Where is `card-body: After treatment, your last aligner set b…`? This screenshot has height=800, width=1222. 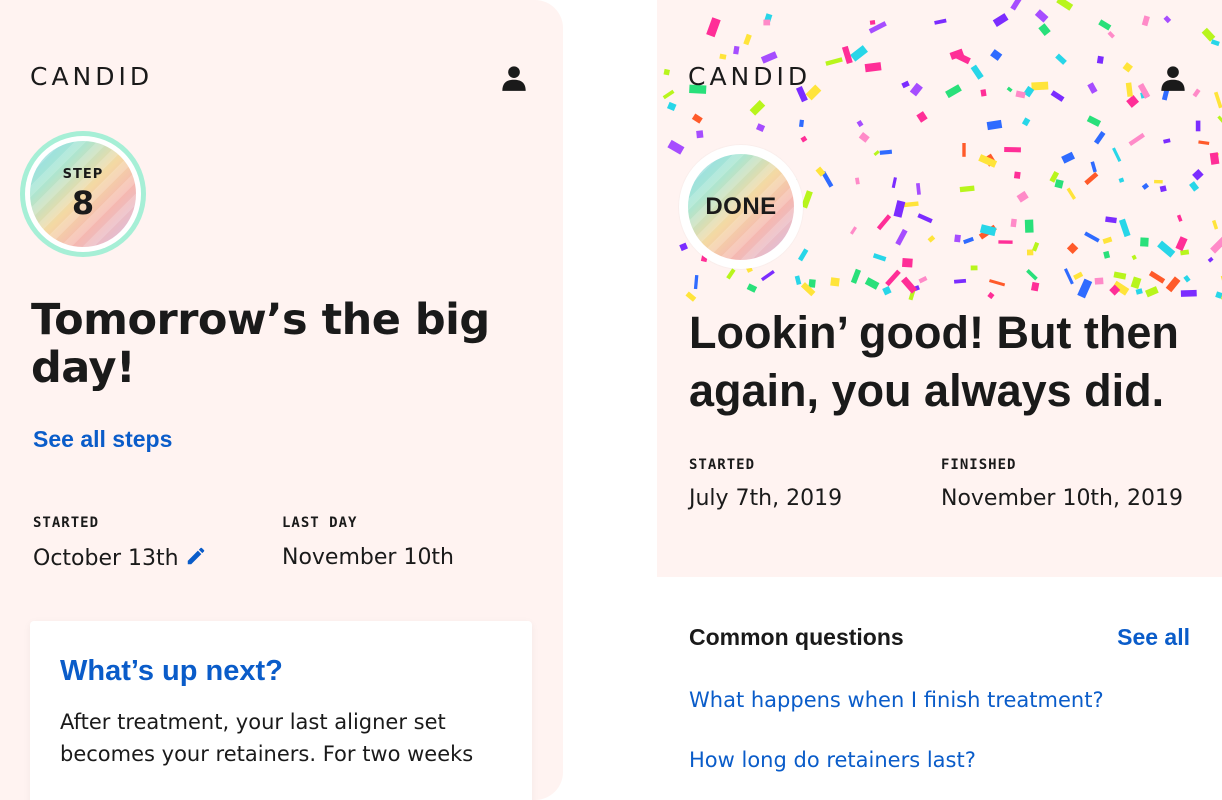 card-body: After treatment, your last aligner set b… is located at coordinates (267, 738).